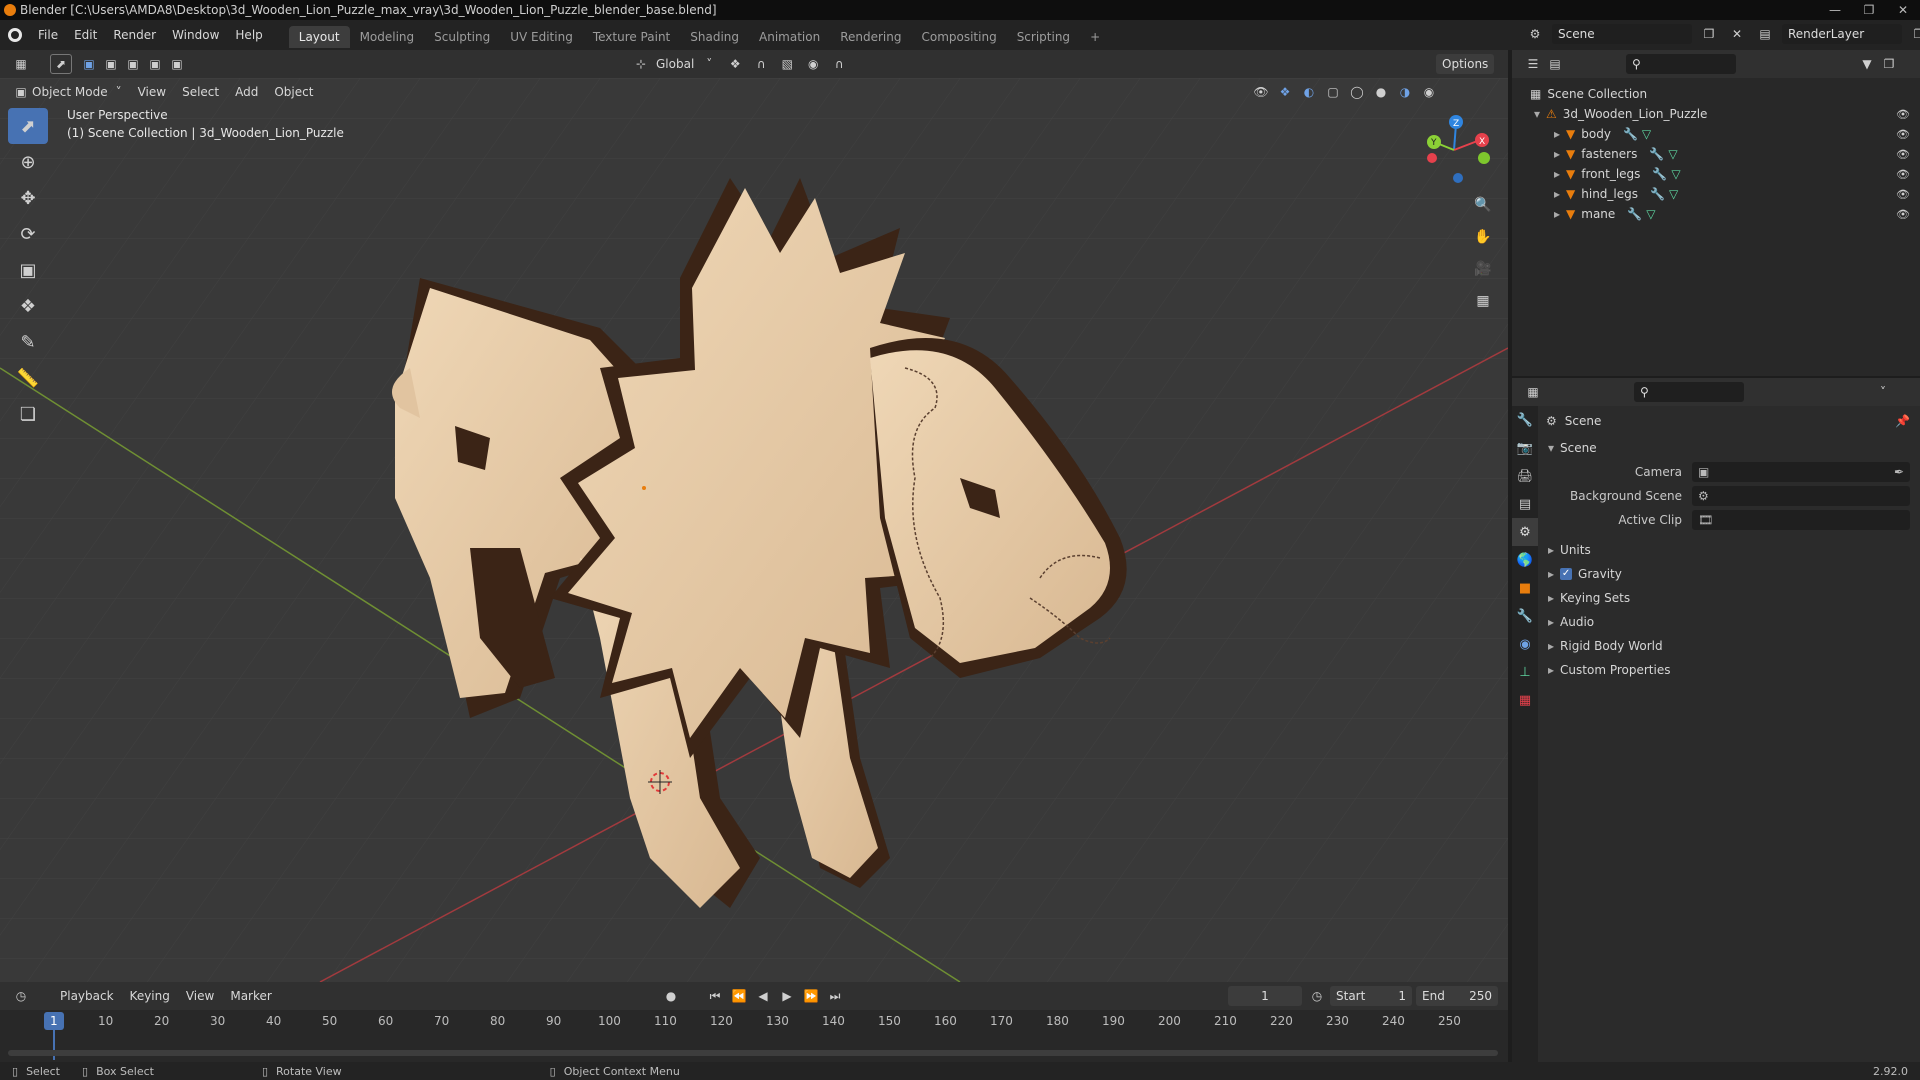 The height and width of the screenshot is (1080, 1920). I want to click on shading-material-icon: ◑, so click(1405, 92).